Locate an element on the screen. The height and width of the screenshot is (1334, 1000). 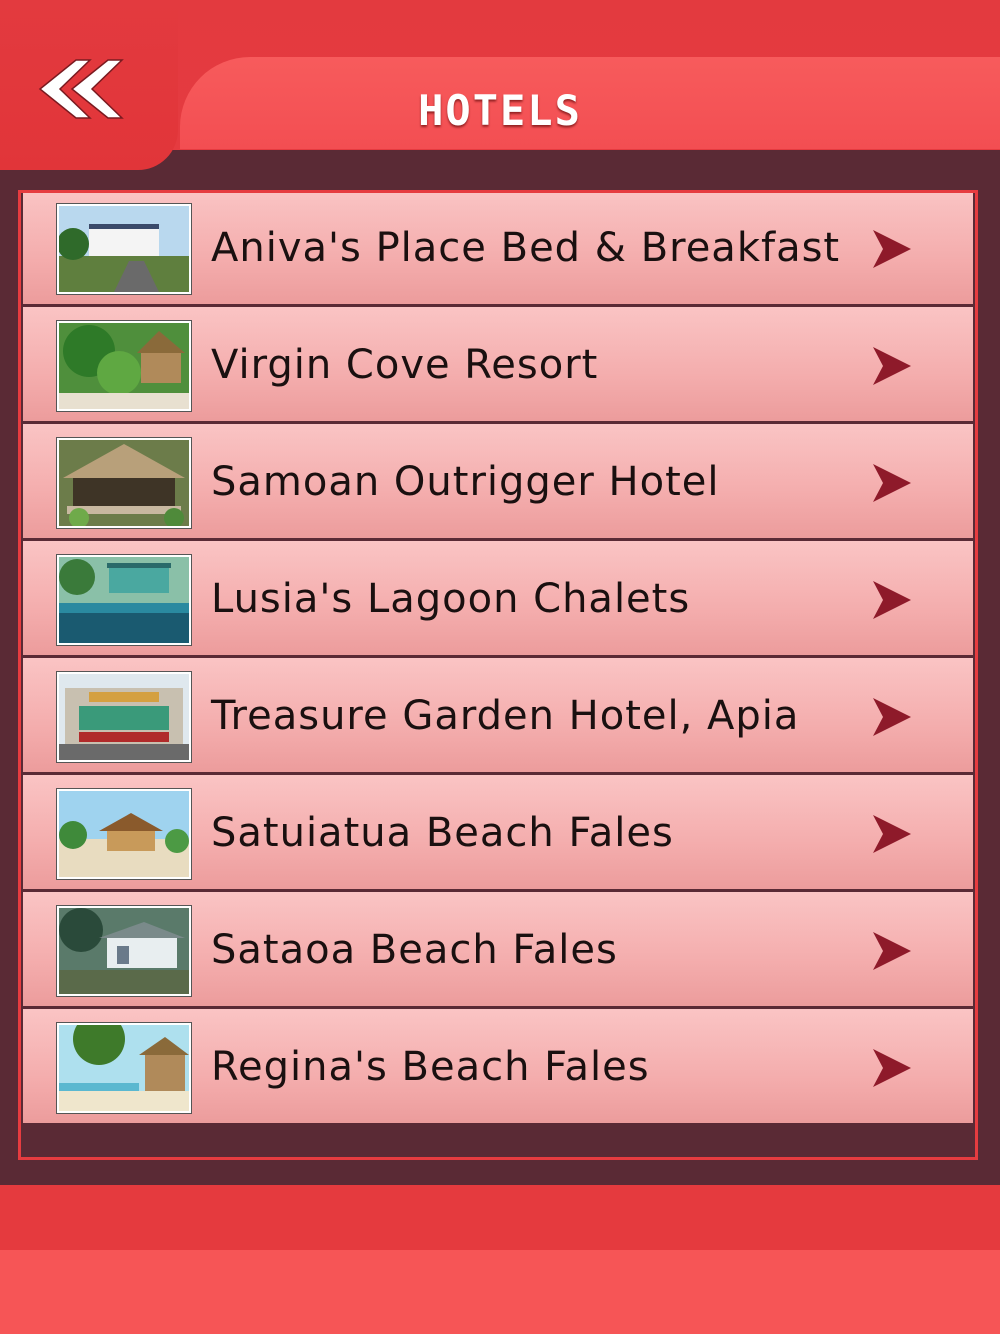
hotel-row: Sataoa Beach Fales is located at coordinates (498, 950).